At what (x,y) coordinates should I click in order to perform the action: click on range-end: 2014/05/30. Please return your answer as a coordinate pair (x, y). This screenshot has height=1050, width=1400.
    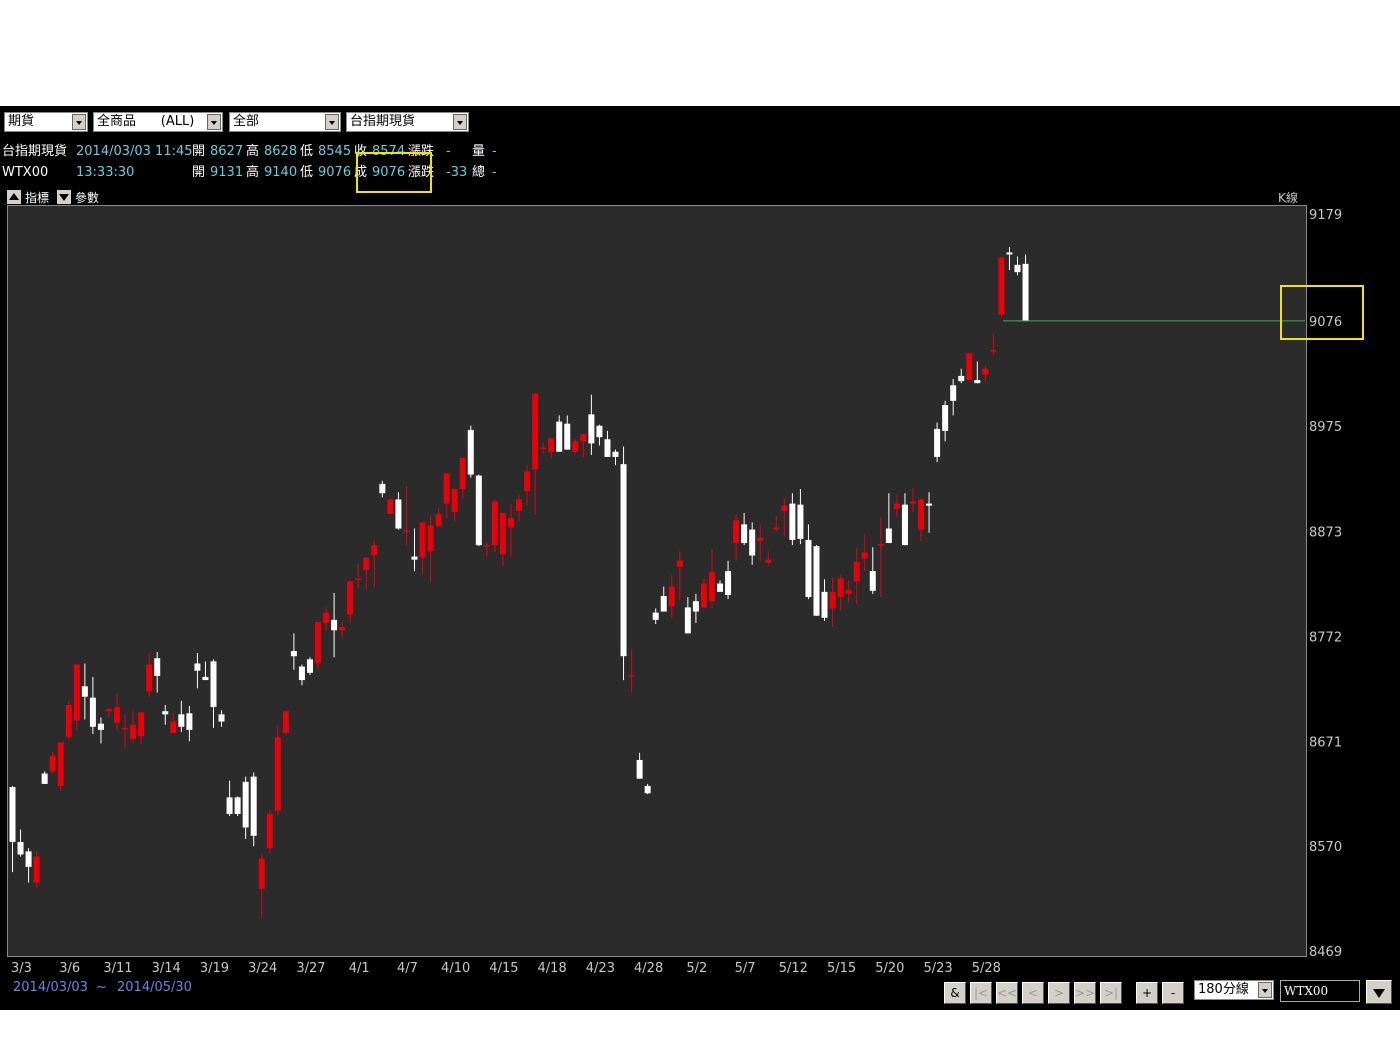
    Looking at the image, I should click on (154, 987).